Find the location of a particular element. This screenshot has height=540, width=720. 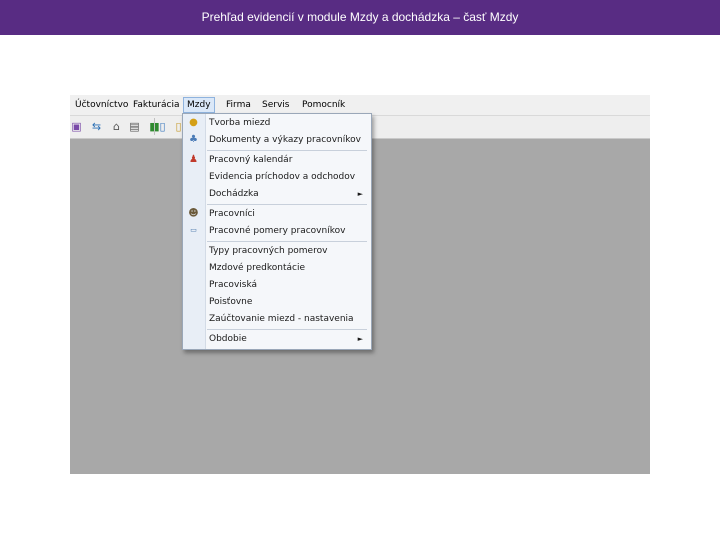

documents-people-icon: ♣ is located at coordinates (193, 139).